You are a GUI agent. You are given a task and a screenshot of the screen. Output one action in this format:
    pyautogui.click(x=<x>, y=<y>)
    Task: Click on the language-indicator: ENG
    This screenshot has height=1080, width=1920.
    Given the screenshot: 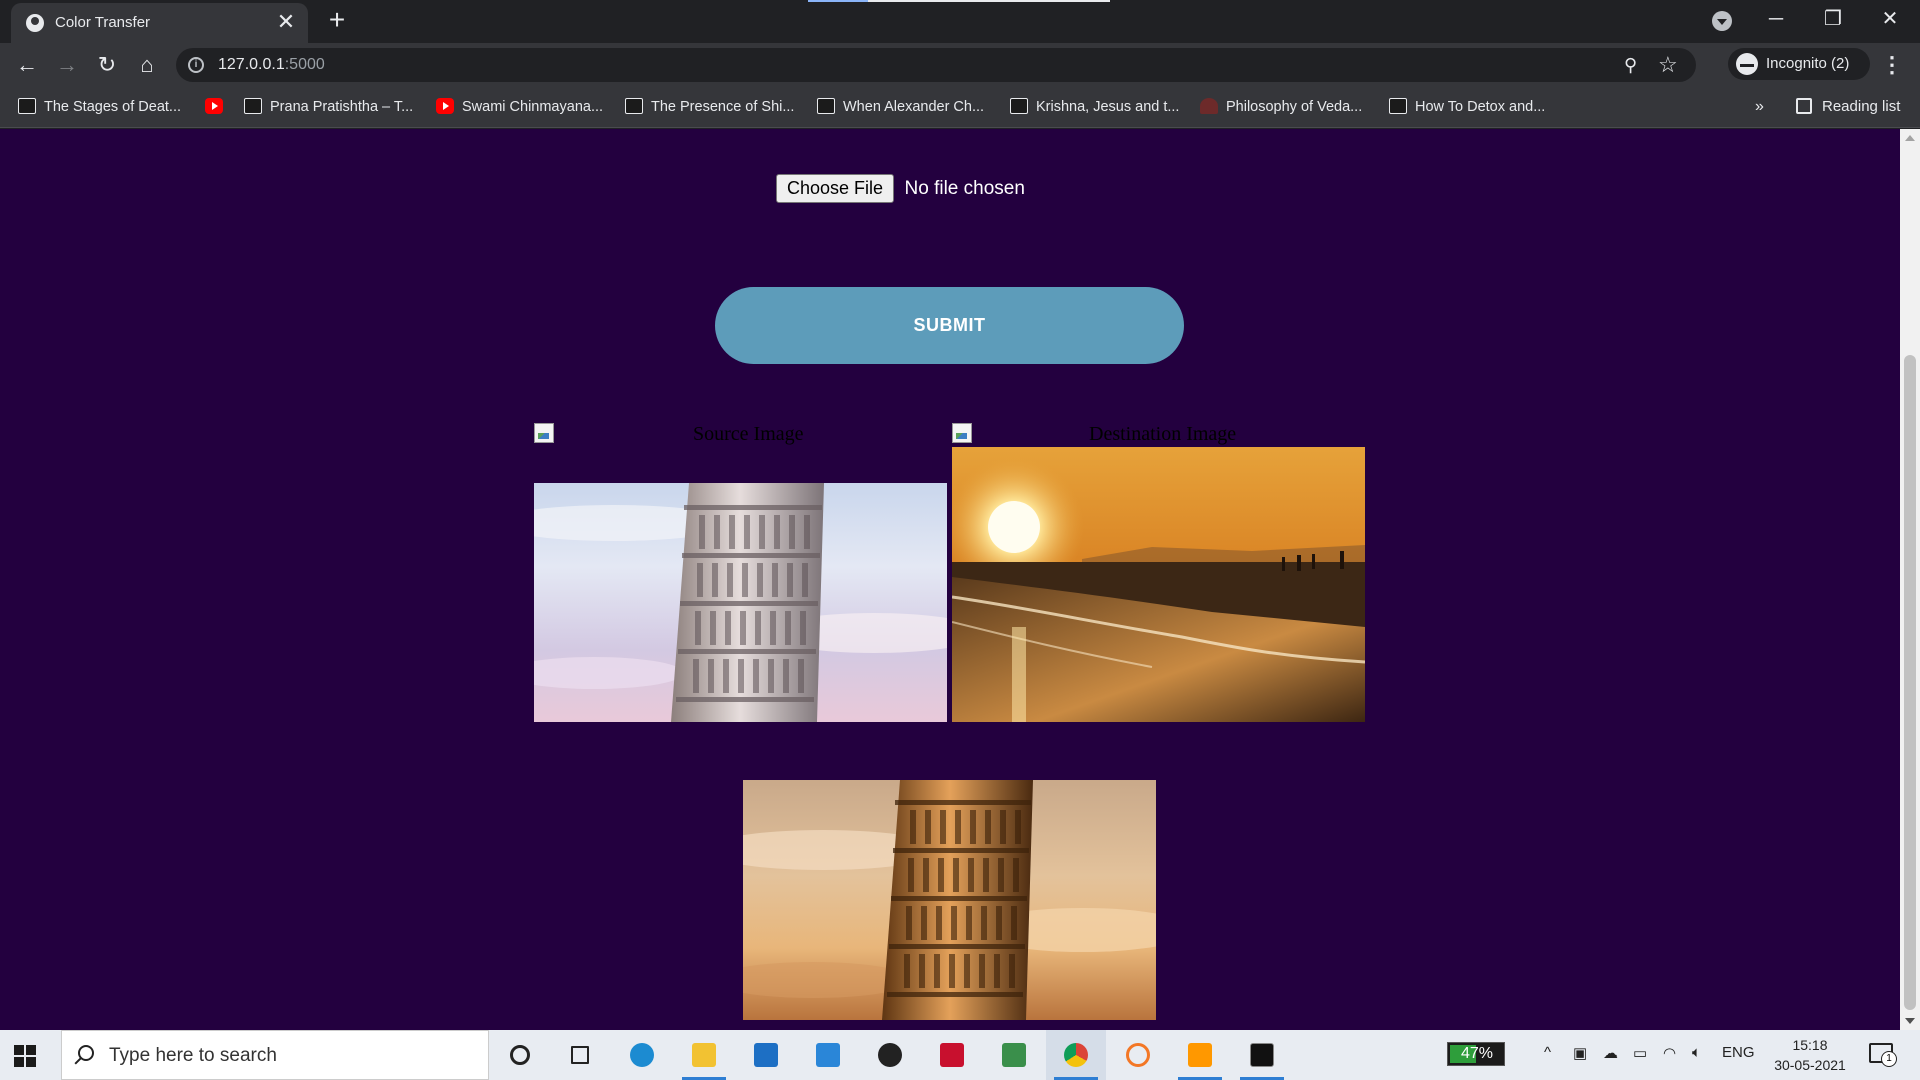 What is the action you would take?
    pyautogui.click(x=1738, y=1052)
    